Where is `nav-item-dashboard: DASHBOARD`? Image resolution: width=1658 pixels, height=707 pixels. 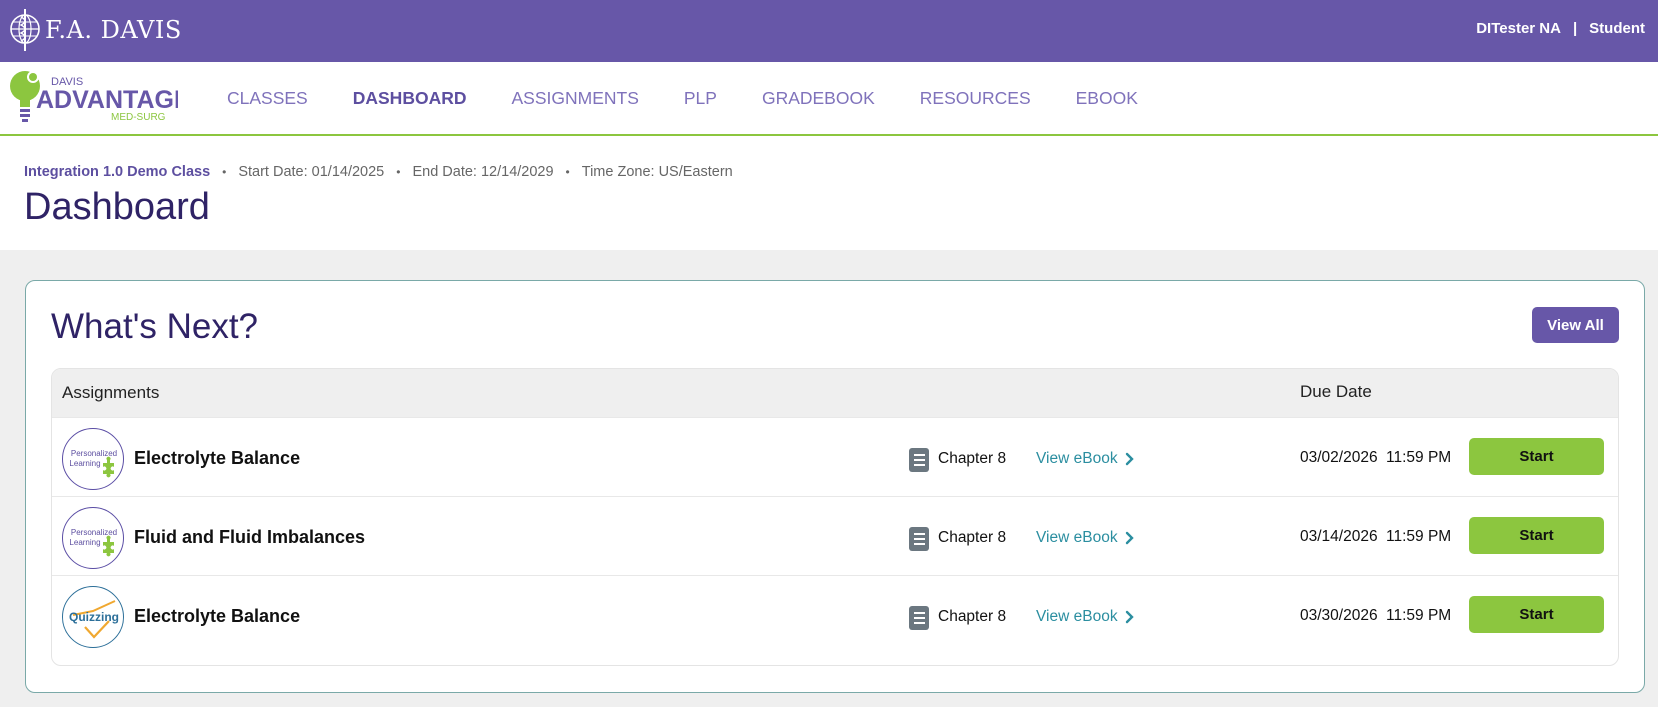 nav-item-dashboard: DASHBOARD is located at coordinates (410, 98).